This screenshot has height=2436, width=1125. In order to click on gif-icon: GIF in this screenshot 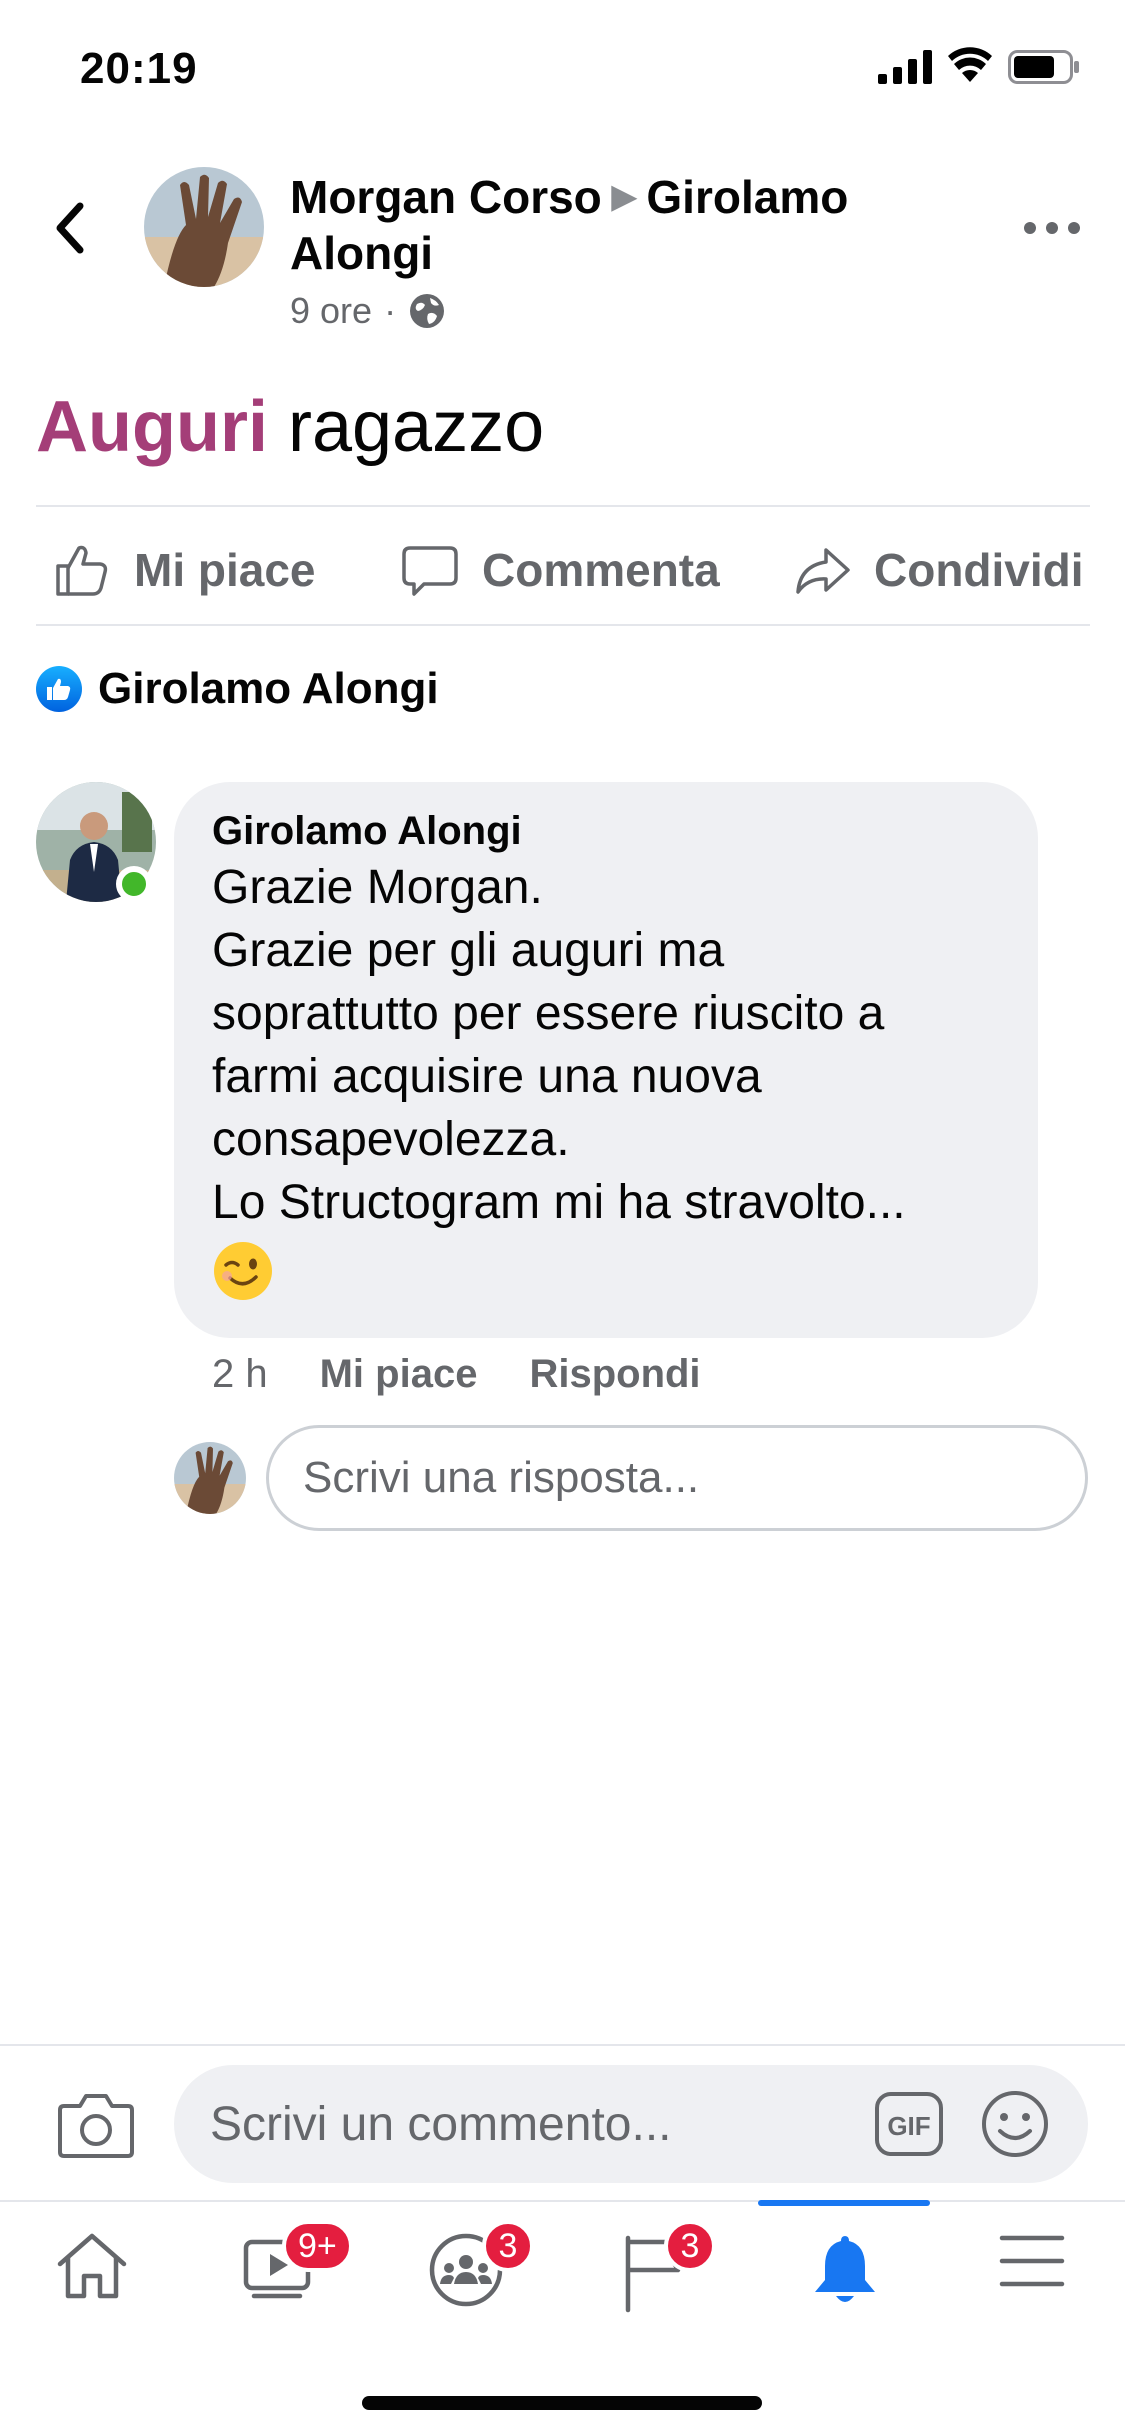, I will do `click(909, 2124)`.